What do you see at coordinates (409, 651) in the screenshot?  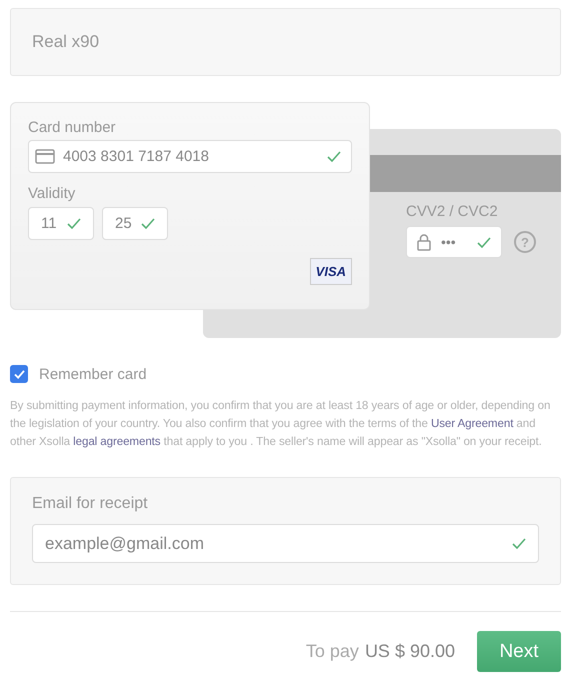 I see `total-amount: US $ 90.00` at bounding box center [409, 651].